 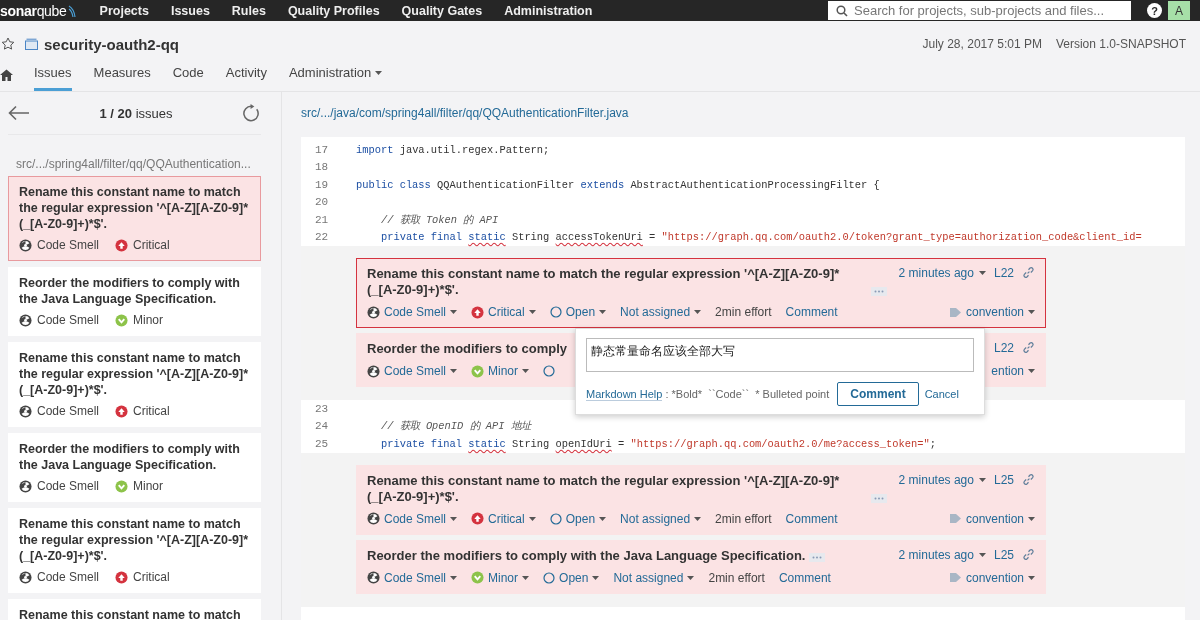 What do you see at coordinates (780, 355) in the screenshot?
I see `comment-field: 静态常量命名应该全部大写` at bounding box center [780, 355].